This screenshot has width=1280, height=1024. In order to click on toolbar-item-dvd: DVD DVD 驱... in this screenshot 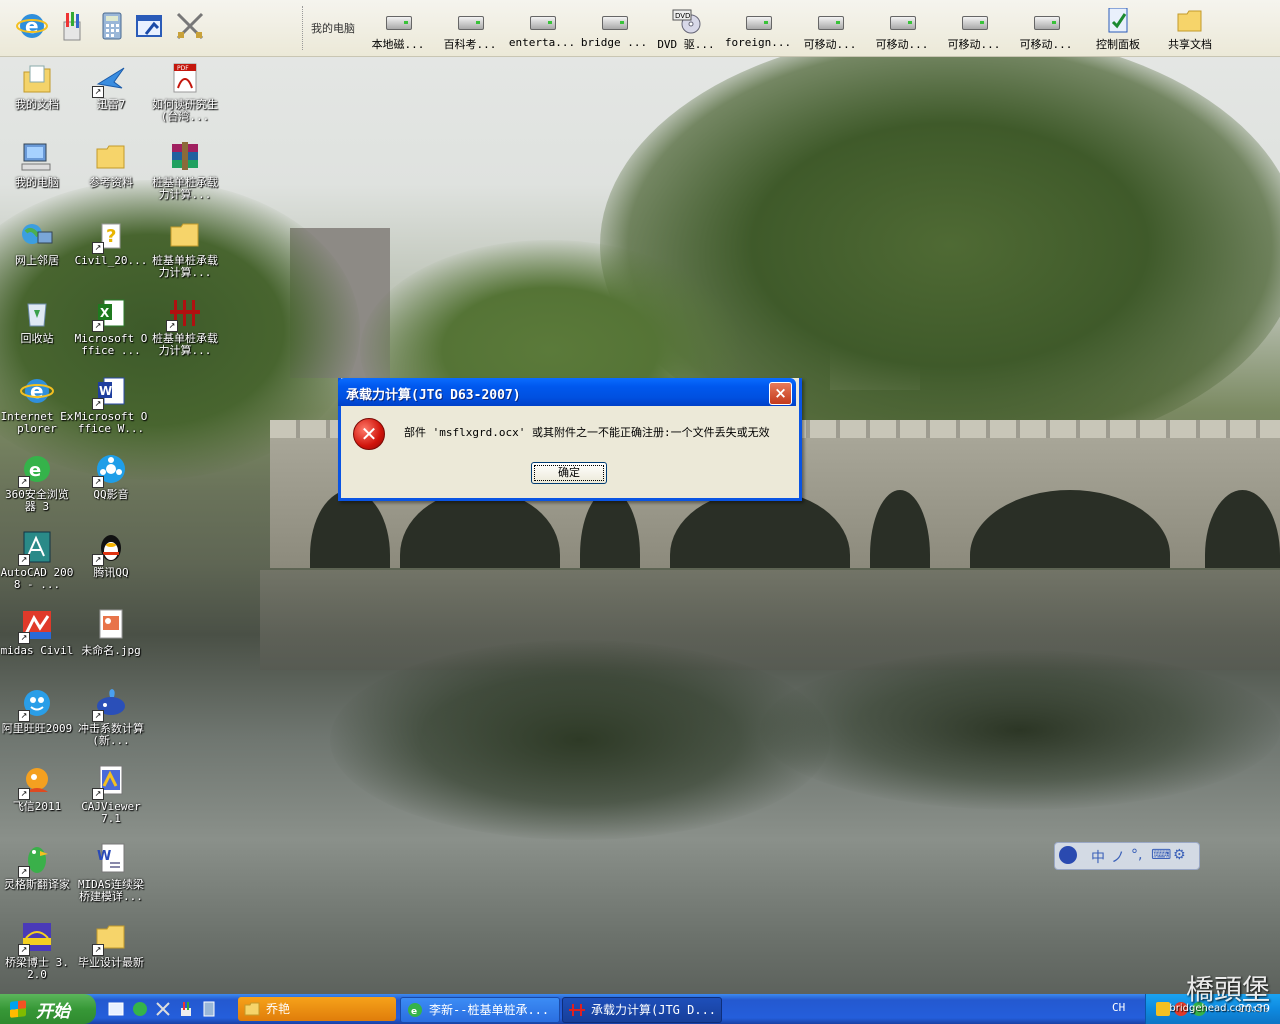, I will do `click(686, 30)`.